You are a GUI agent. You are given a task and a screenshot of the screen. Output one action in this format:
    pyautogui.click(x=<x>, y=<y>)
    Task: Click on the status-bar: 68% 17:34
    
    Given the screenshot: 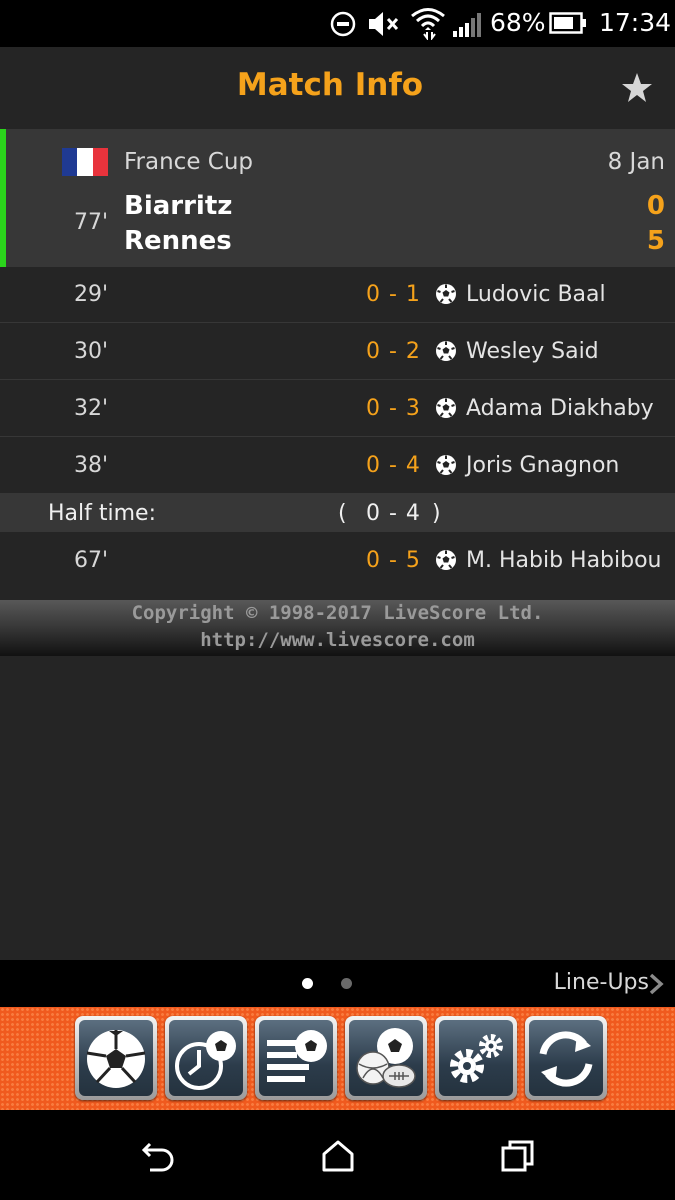 What is the action you would take?
    pyautogui.click(x=337, y=23)
    